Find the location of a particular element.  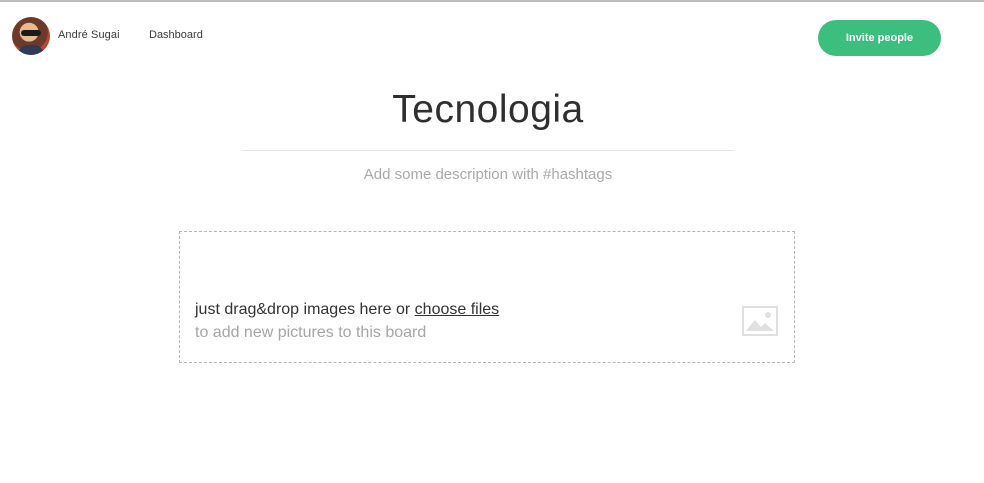

board-description-input: Add some description with #hashtags is located at coordinates (488, 174).